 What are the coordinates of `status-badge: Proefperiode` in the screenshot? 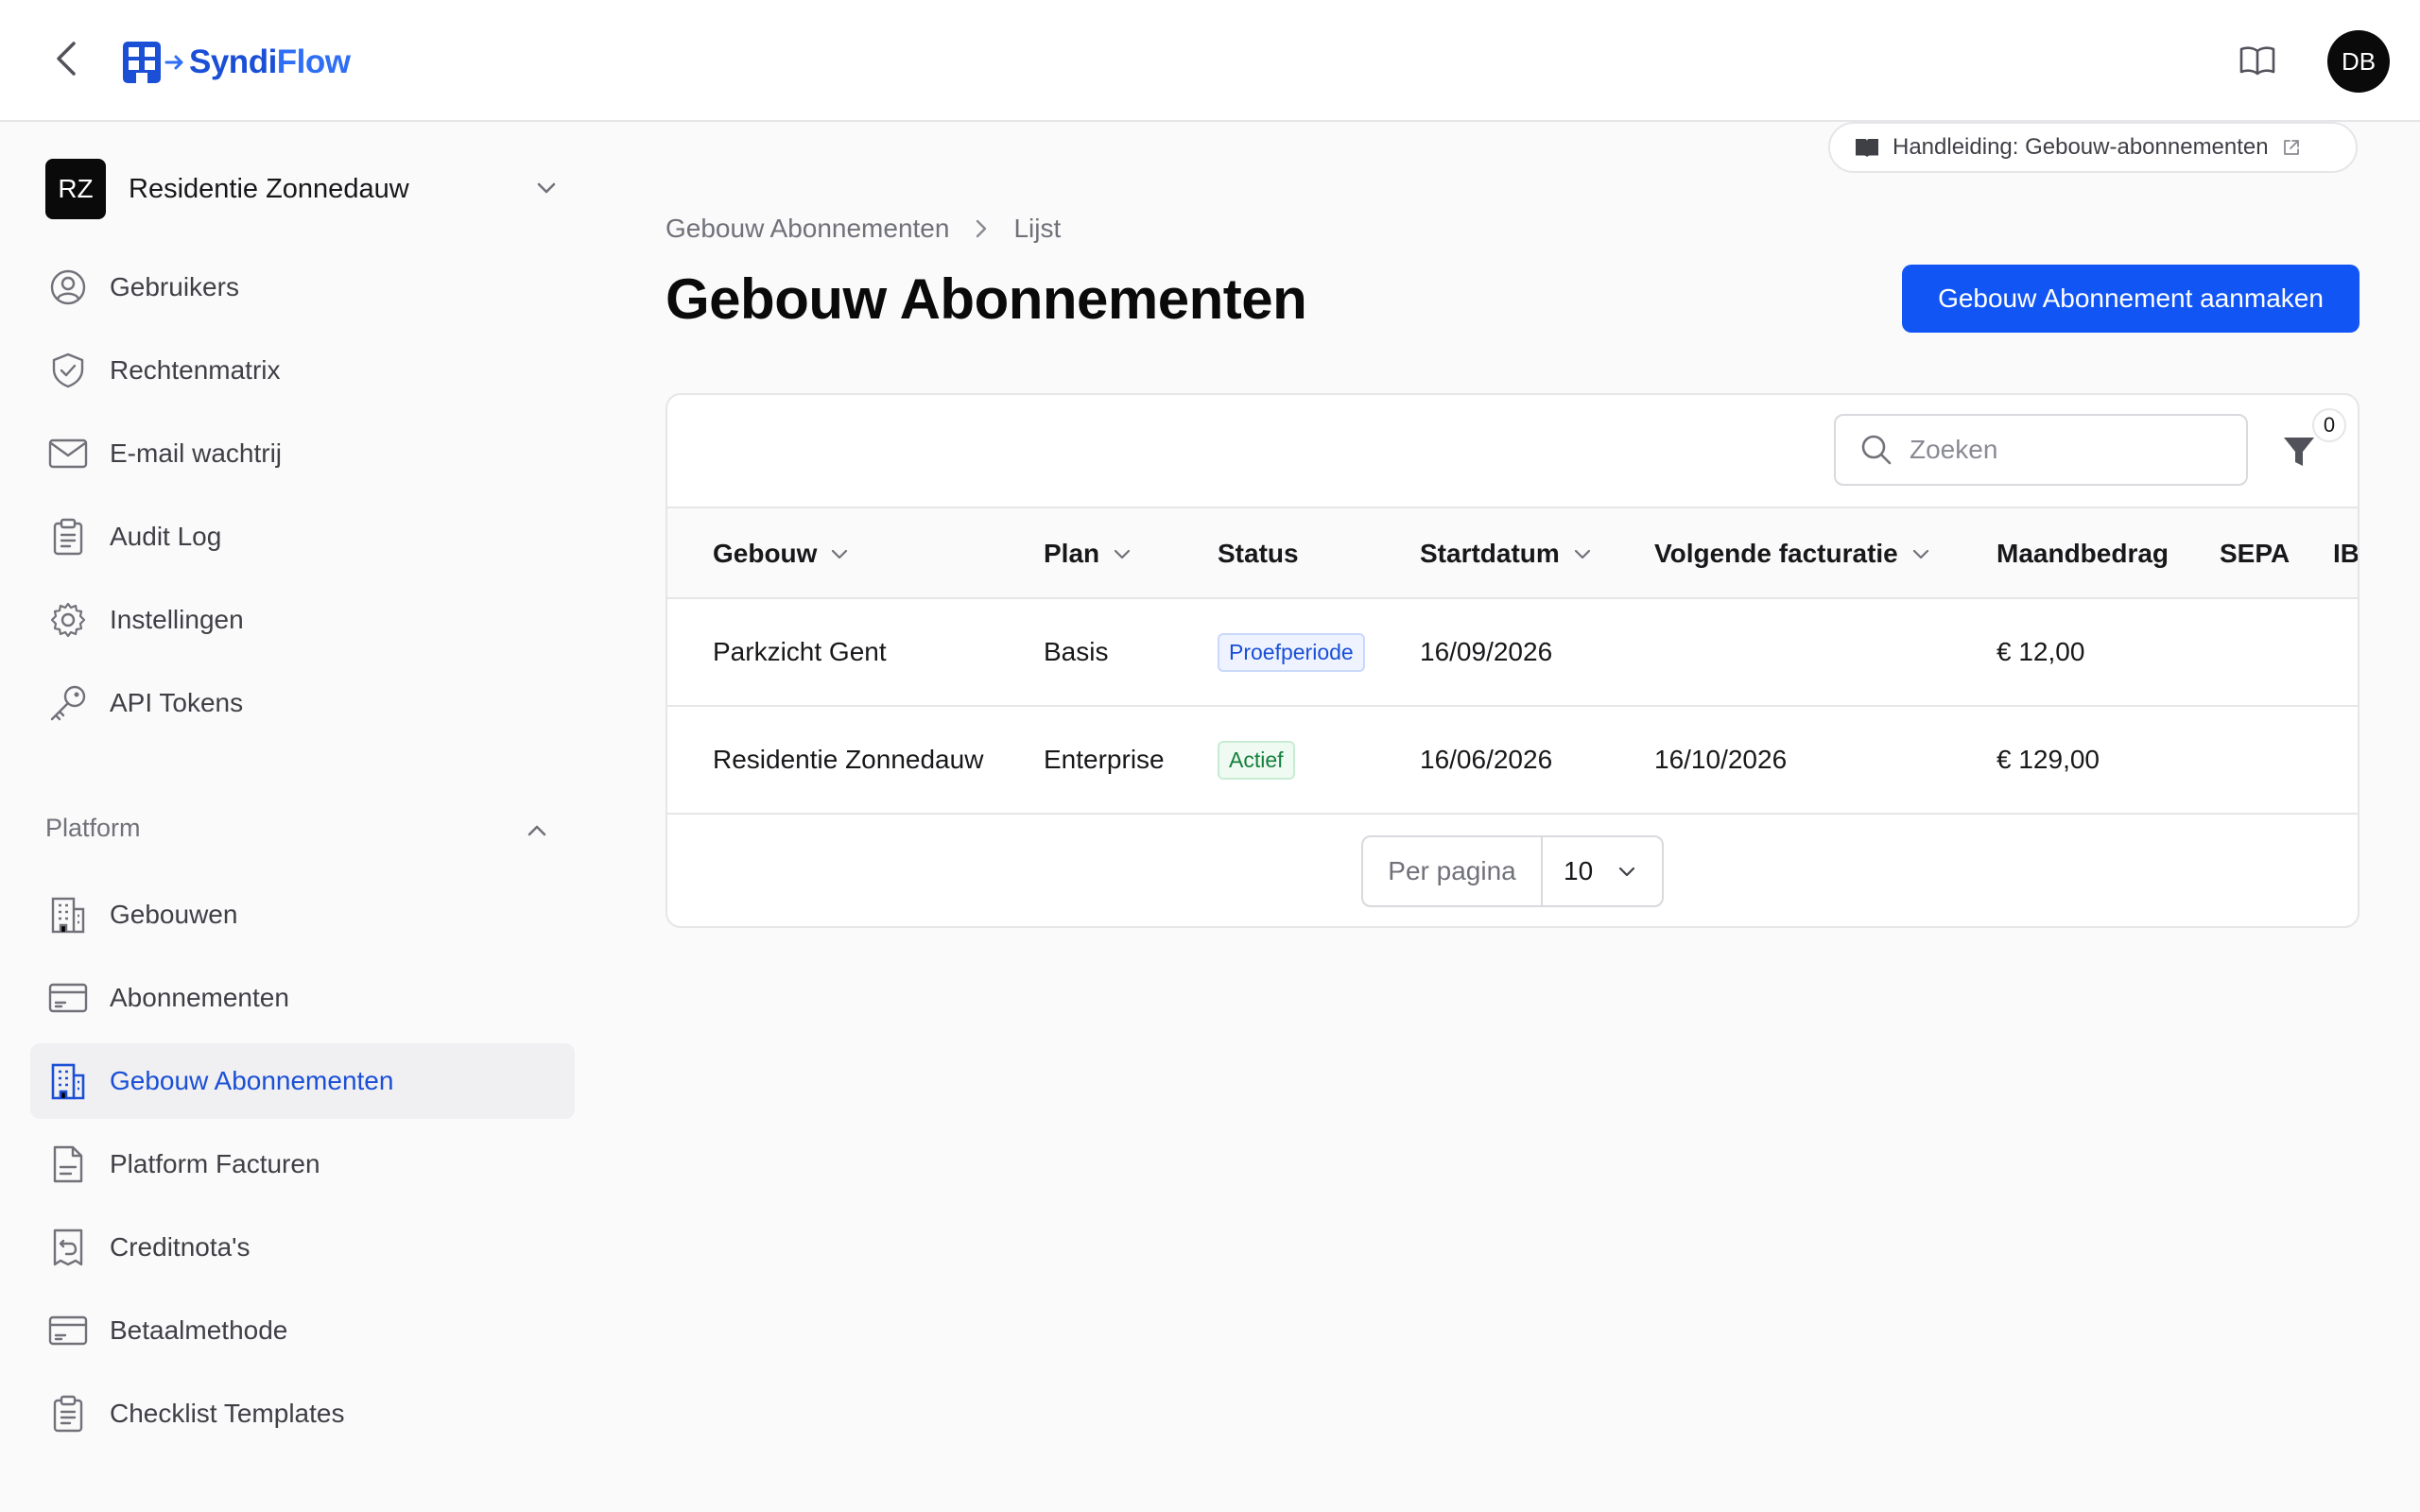 It's located at (1291, 652).